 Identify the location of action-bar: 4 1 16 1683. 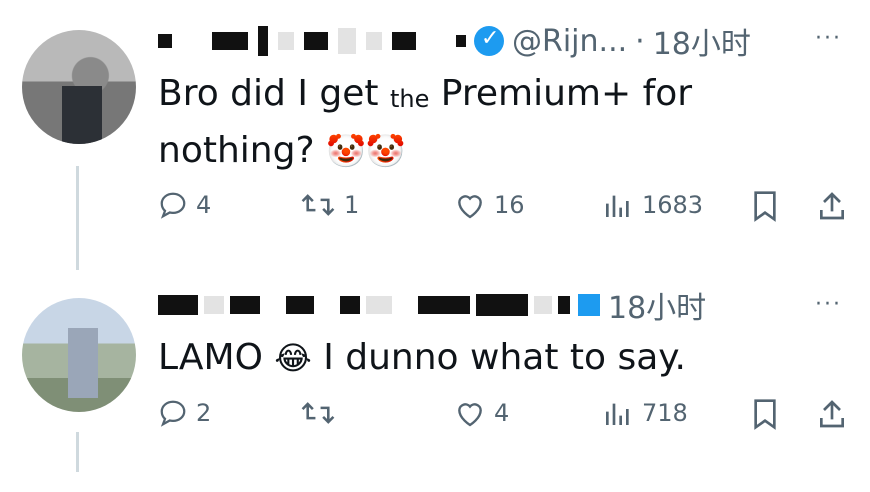
(503, 210).